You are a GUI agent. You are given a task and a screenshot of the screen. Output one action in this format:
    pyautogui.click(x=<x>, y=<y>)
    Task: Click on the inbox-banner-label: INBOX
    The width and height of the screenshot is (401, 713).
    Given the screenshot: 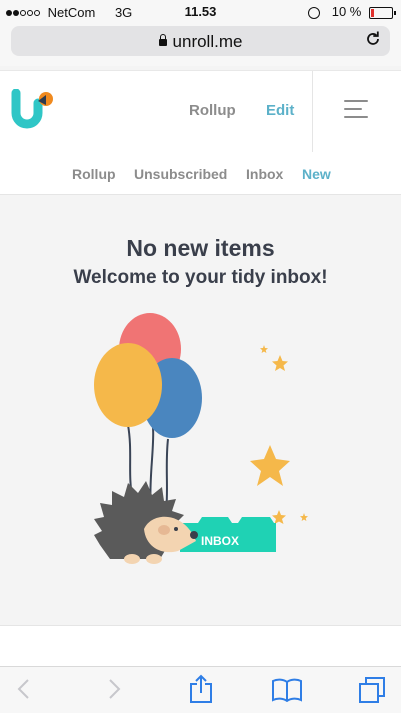 What is the action you would take?
    pyautogui.click(x=220, y=541)
    